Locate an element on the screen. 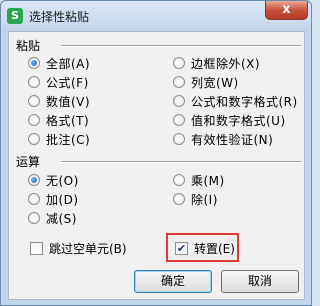 The image size is (320, 306). radio-paste-formats: 格式(T) is located at coordinates (58, 120).